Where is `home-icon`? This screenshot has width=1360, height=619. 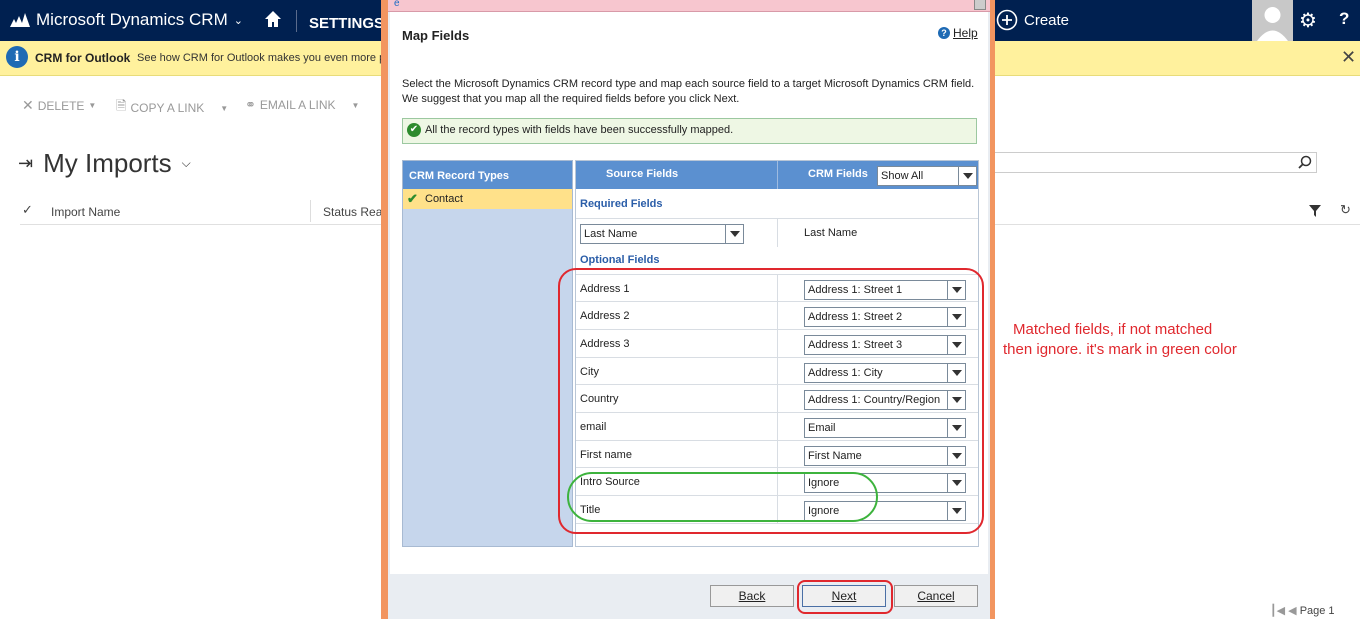
home-icon is located at coordinates (273, 19).